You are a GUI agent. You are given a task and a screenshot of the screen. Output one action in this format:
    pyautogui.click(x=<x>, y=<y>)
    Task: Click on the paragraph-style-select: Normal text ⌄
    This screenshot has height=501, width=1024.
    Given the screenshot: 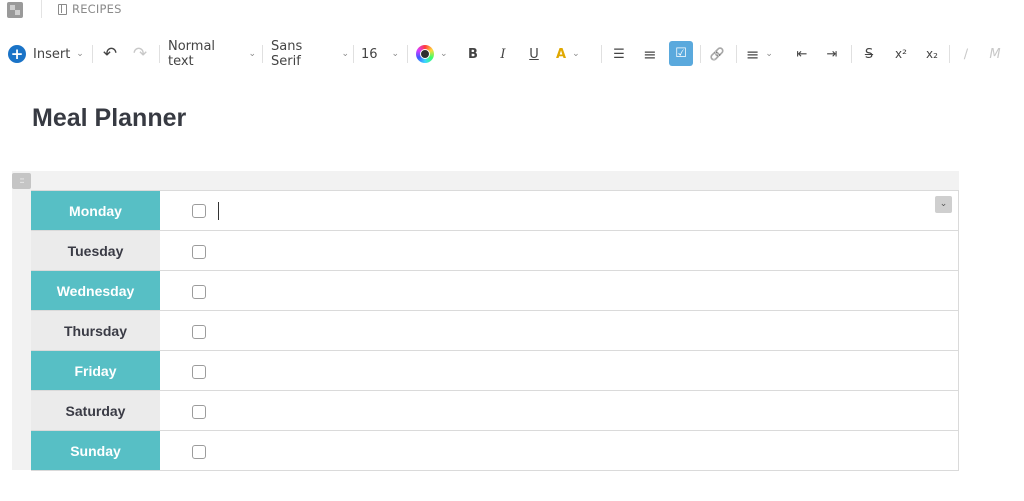 What is the action you would take?
    pyautogui.click(x=212, y=54)
    